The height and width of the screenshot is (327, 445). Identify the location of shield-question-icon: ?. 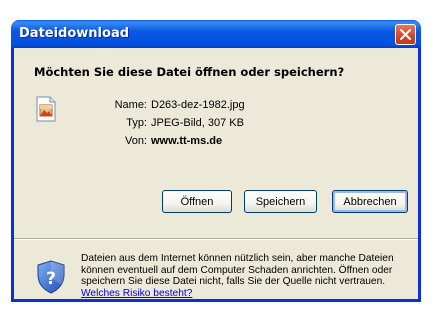
(51, 277).